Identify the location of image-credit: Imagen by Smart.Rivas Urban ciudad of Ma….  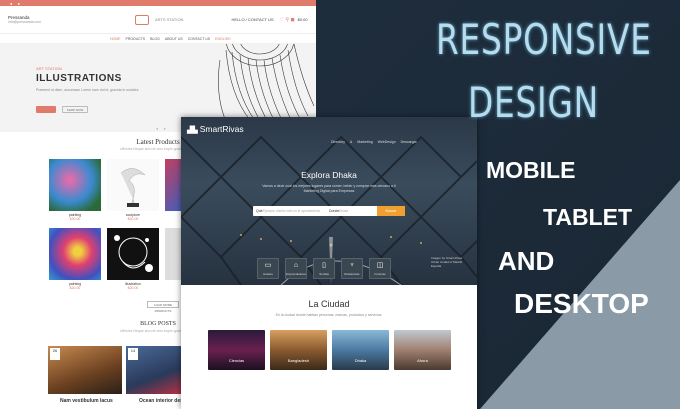
(447, 262).